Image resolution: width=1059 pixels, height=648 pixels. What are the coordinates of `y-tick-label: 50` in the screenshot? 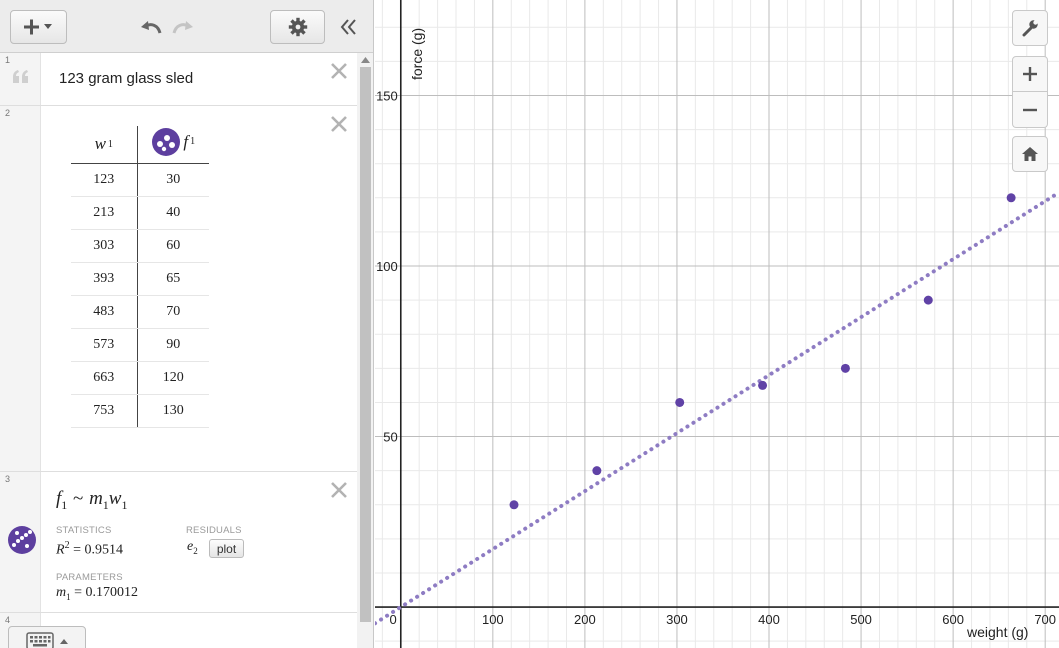 It's located at (390, 437).